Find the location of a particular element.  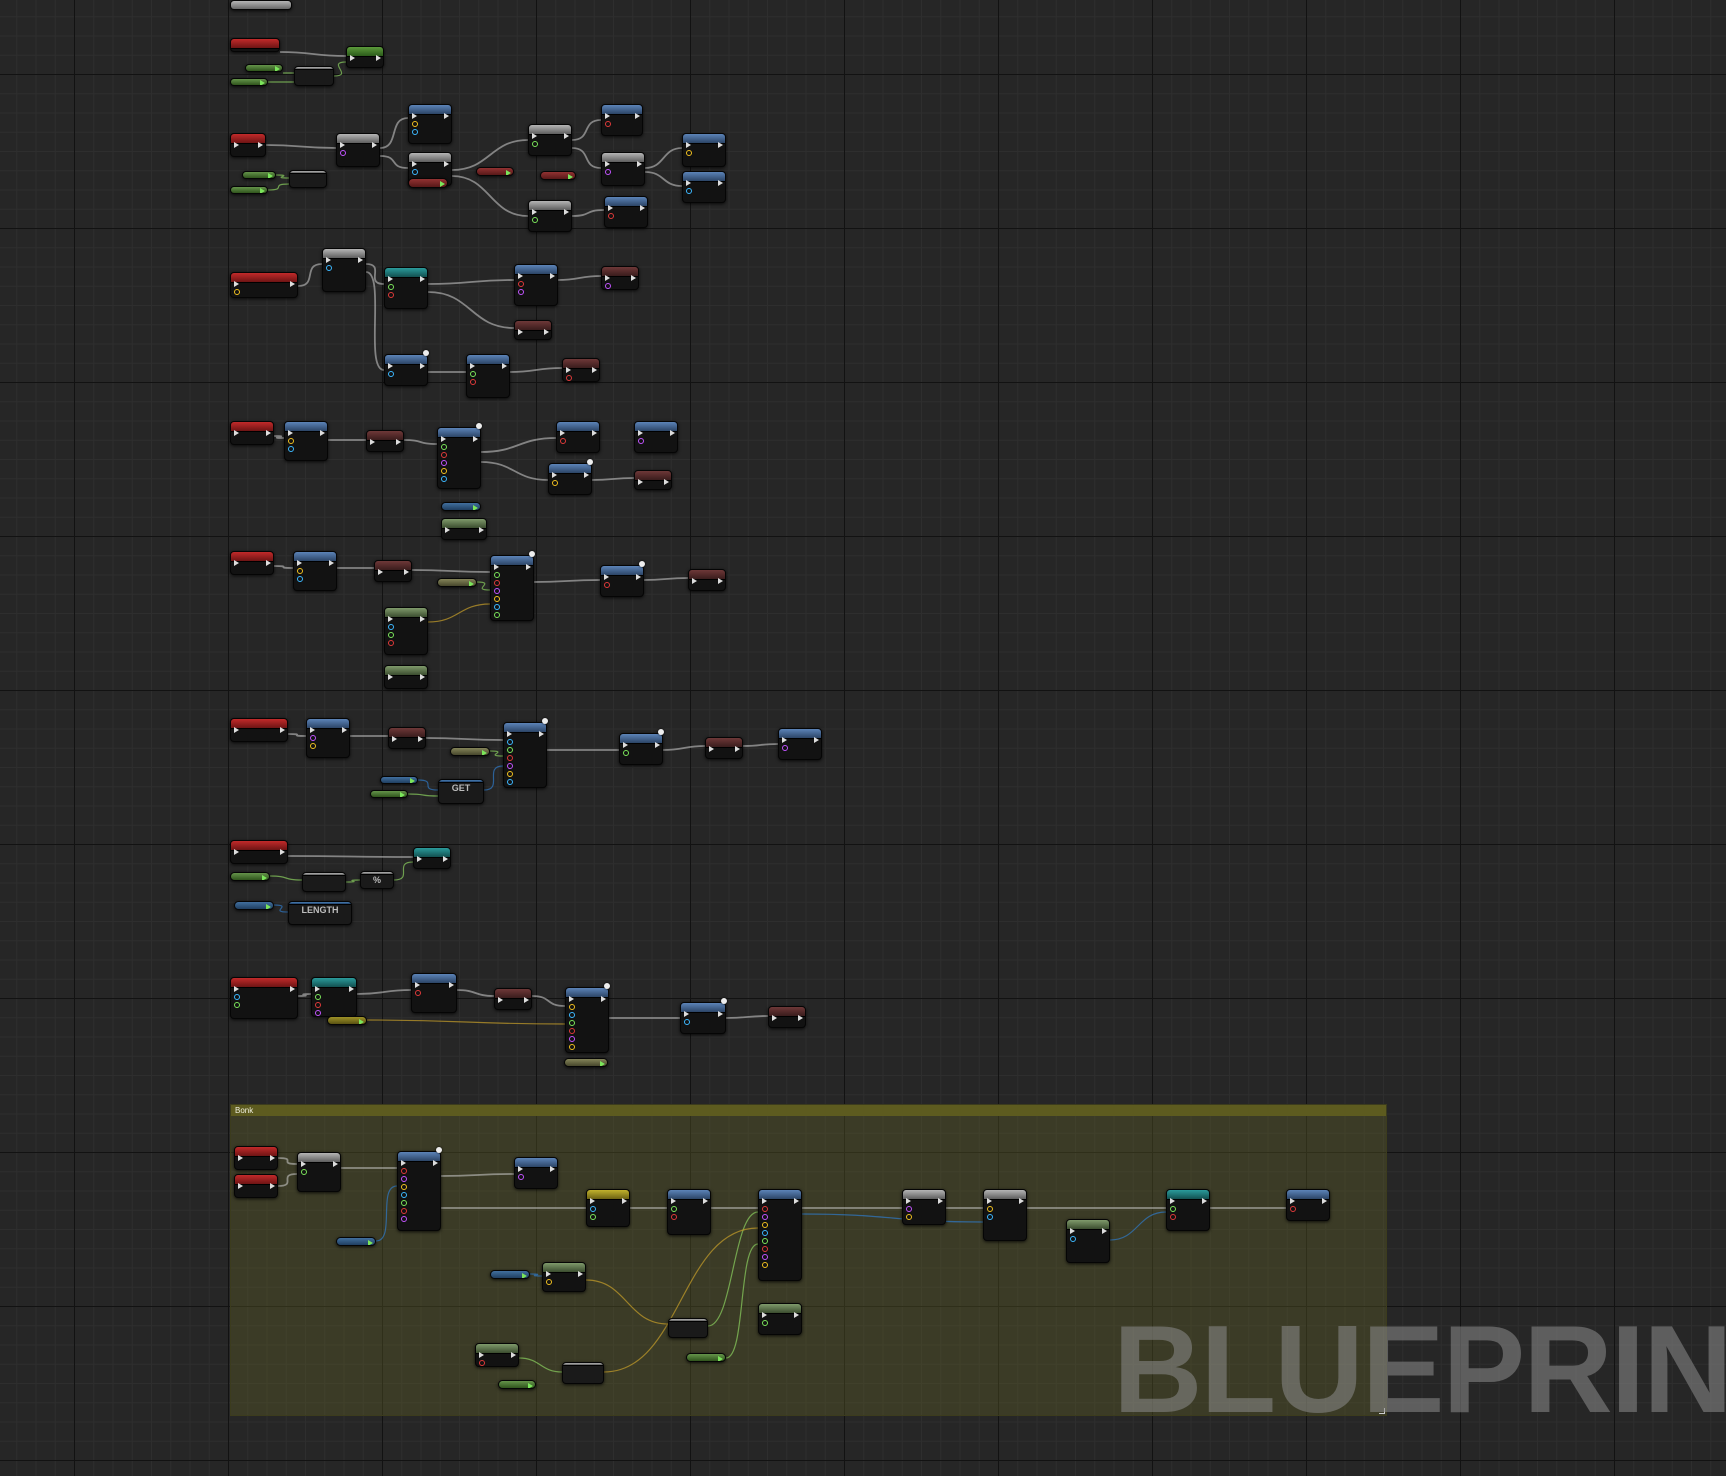

node-header is located at coordinates (264, 983).